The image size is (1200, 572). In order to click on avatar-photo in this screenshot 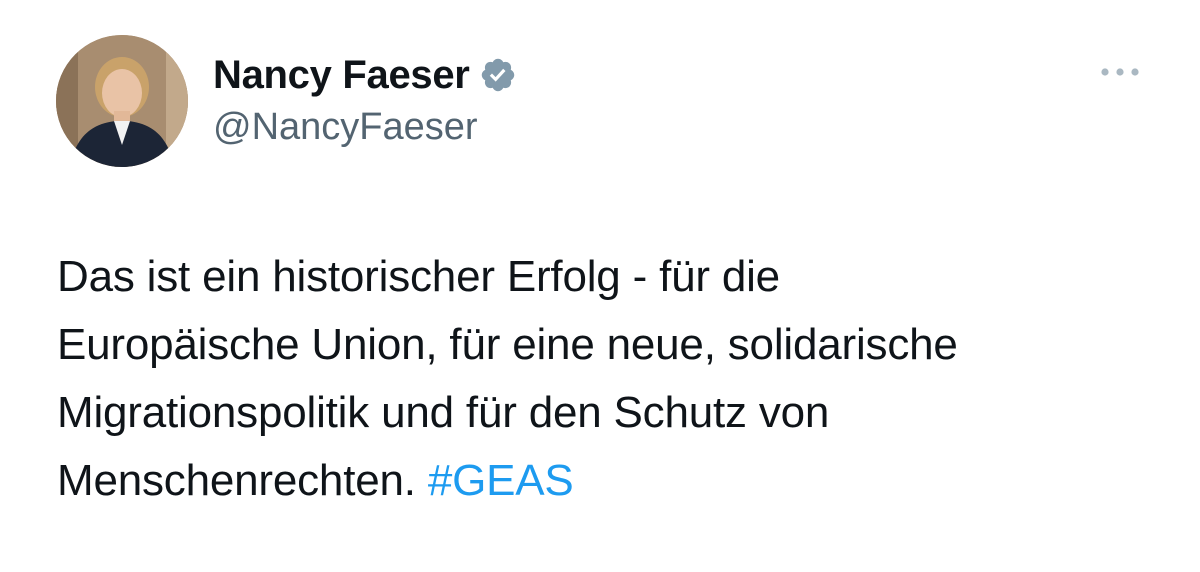, I will do `click(122, 101)`.